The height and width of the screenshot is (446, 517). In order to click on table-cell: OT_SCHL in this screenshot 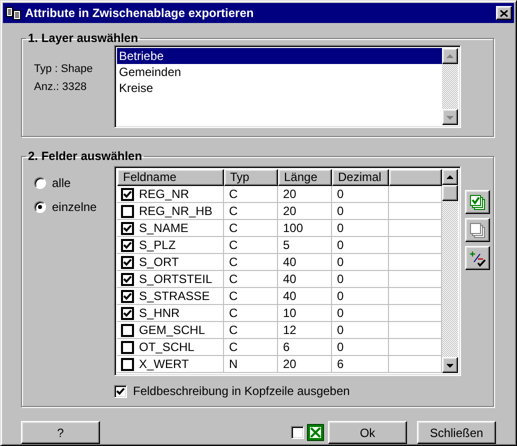, I will do `click(166, 347)`.